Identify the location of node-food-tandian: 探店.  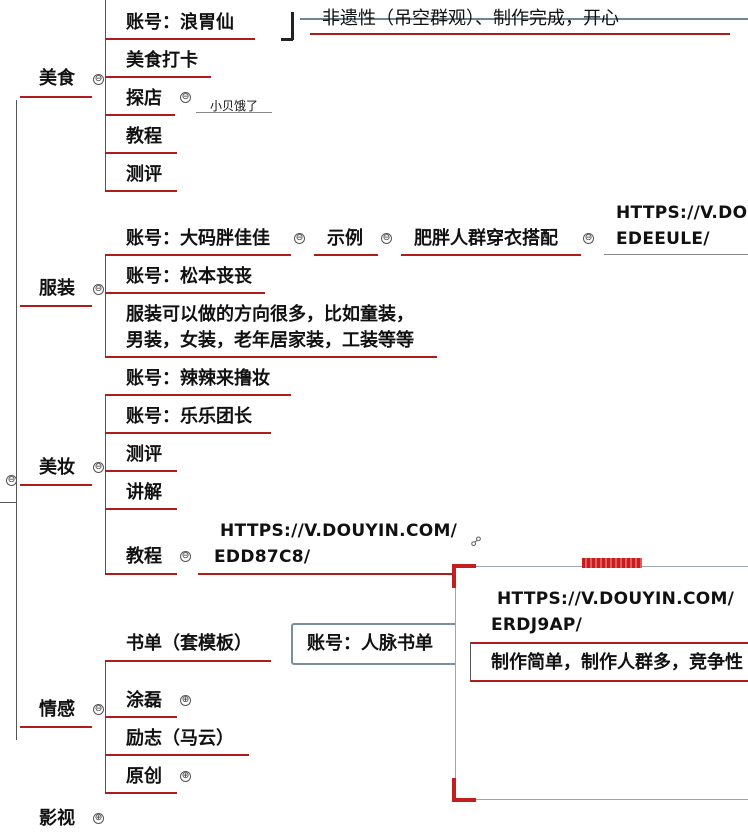
(144, 99).